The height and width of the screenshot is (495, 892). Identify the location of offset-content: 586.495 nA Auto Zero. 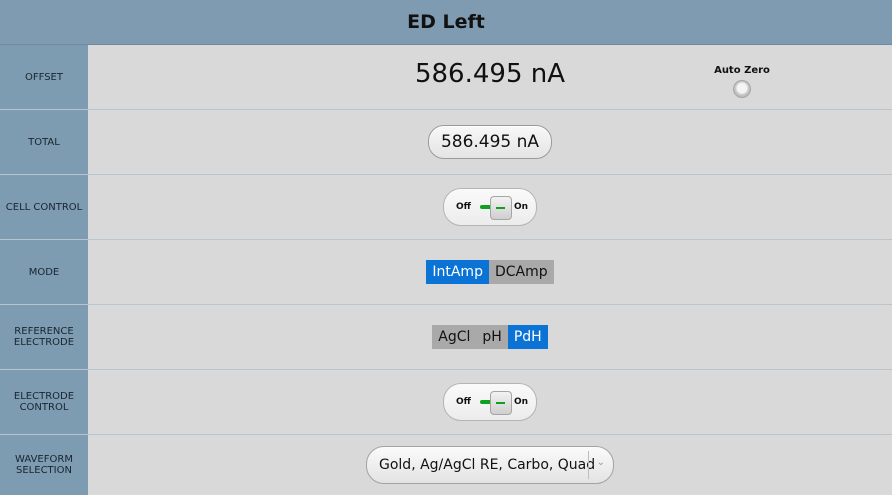
(490, 77).